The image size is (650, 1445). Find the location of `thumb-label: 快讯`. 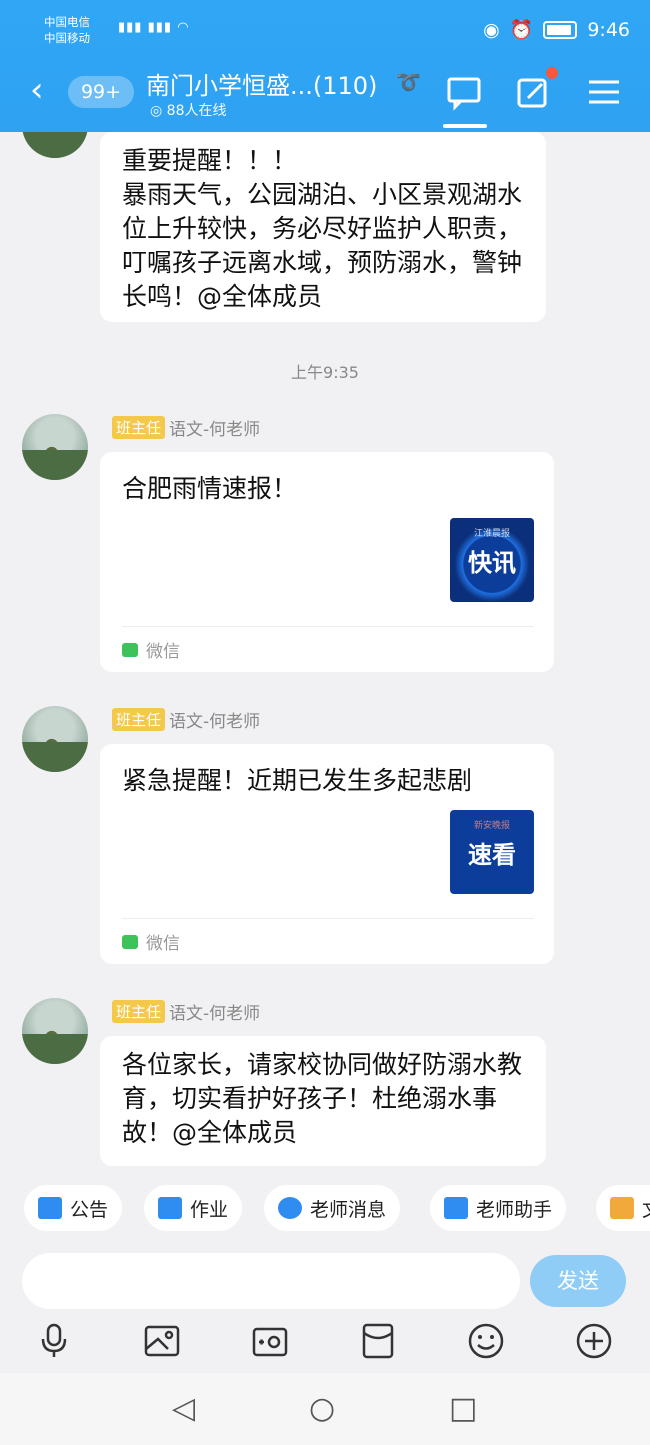

thumb-label: 快讯 is located at coordinates (492, 562).